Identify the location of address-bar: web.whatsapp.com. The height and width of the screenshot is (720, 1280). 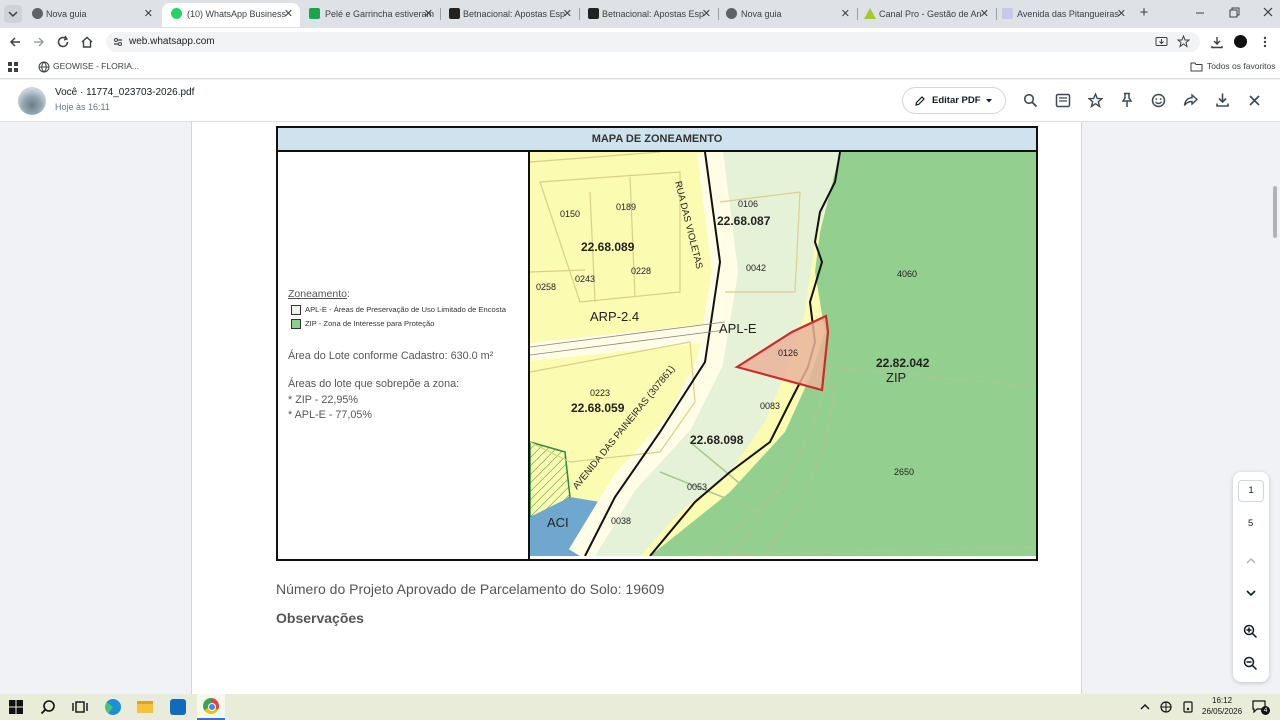
(653, 42).